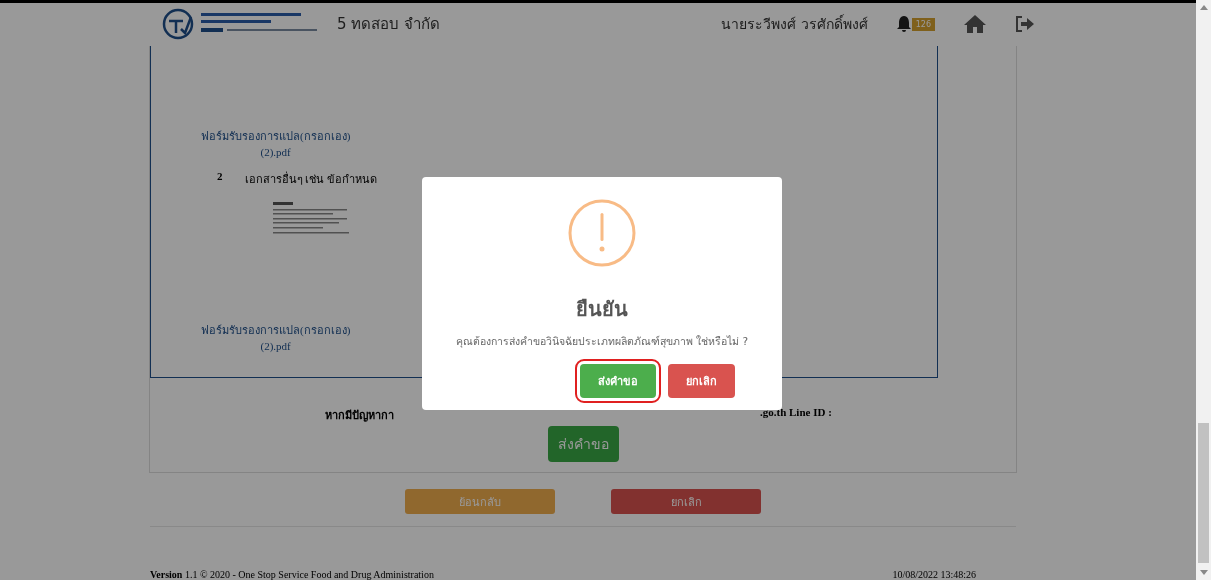 Image resolution: width=1211 pixels, height=580 pixels. I want to click on action-button: ย้อนกลับ, so click(480, 501).